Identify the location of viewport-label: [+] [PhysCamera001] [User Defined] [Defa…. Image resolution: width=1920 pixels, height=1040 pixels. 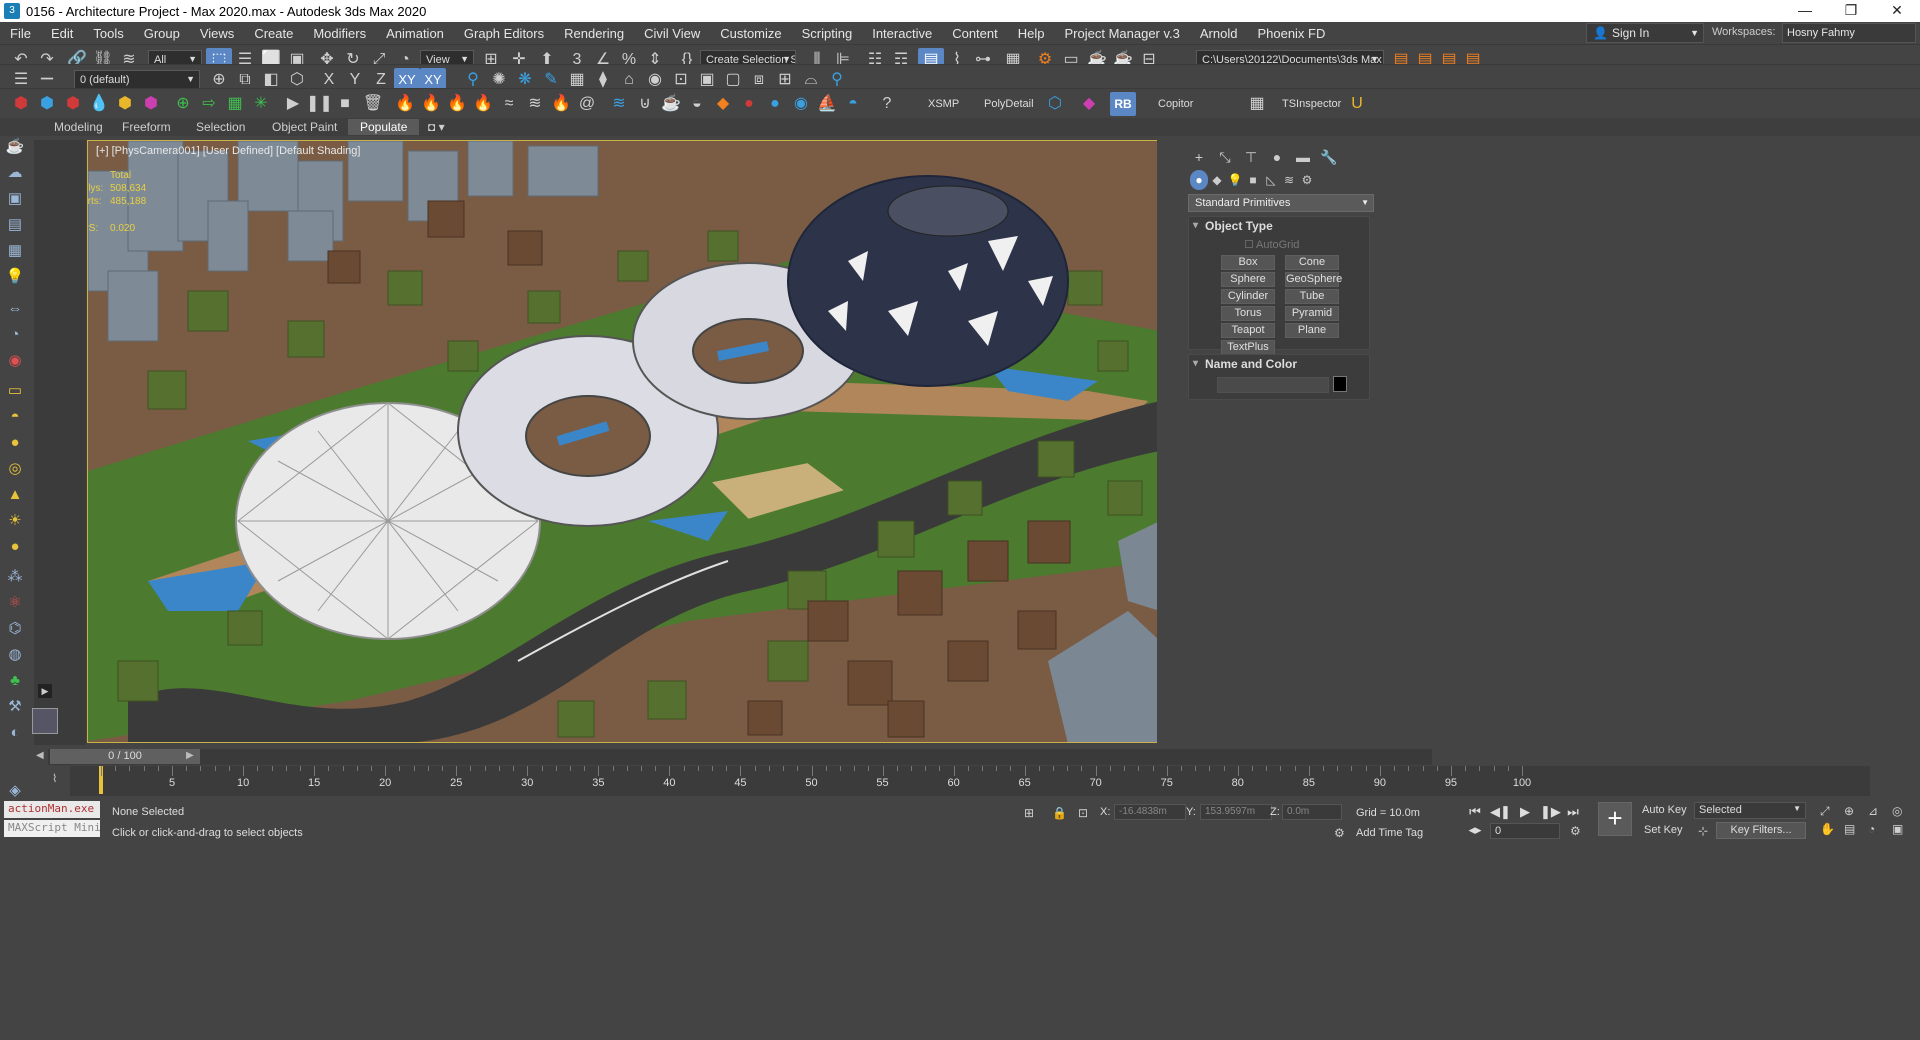
(228, 151).